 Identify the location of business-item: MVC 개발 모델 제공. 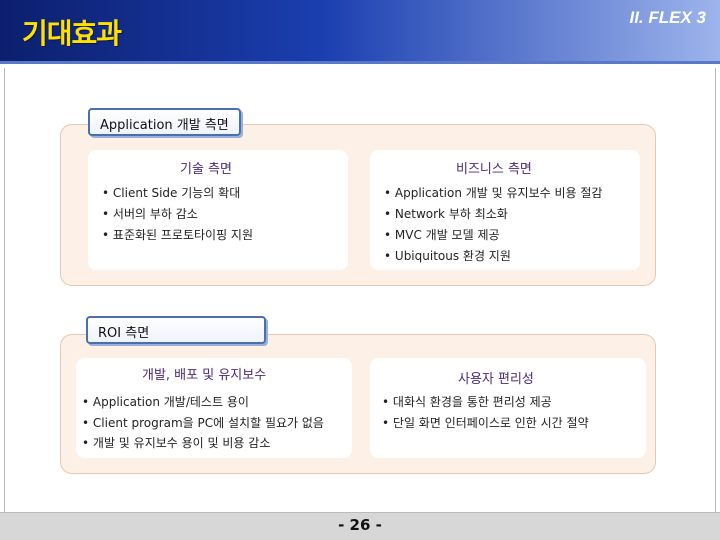
(442, 234).